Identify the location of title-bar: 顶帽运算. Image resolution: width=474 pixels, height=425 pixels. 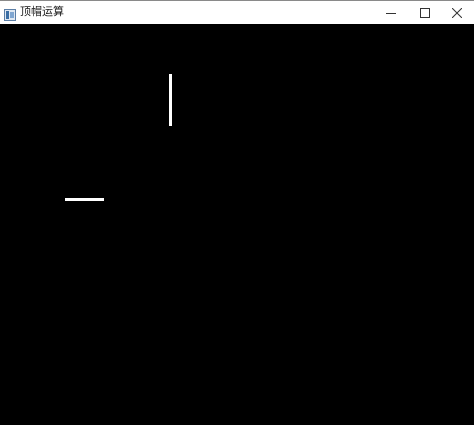
(237, 12).